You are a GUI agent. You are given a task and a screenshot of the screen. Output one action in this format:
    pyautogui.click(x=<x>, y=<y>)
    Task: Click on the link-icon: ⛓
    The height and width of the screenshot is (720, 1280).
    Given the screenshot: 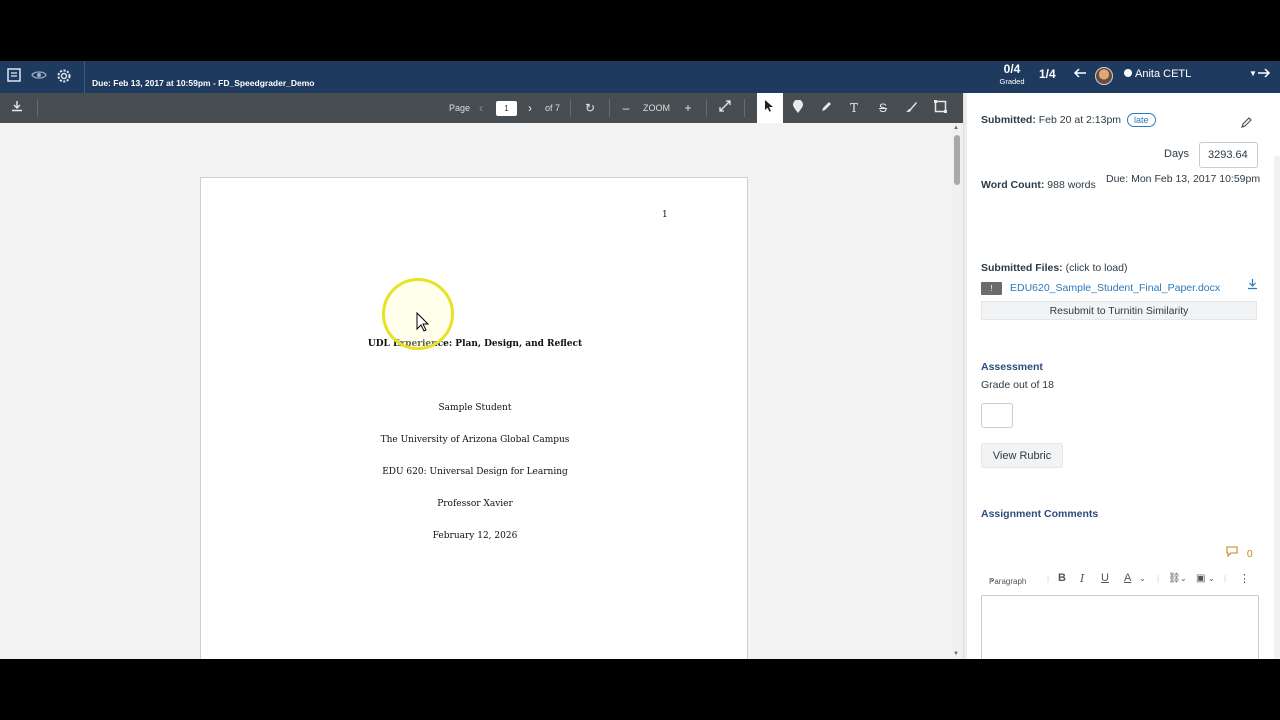 What is the action you would take?
    pyautogui.click(x=1174, y=578)
    